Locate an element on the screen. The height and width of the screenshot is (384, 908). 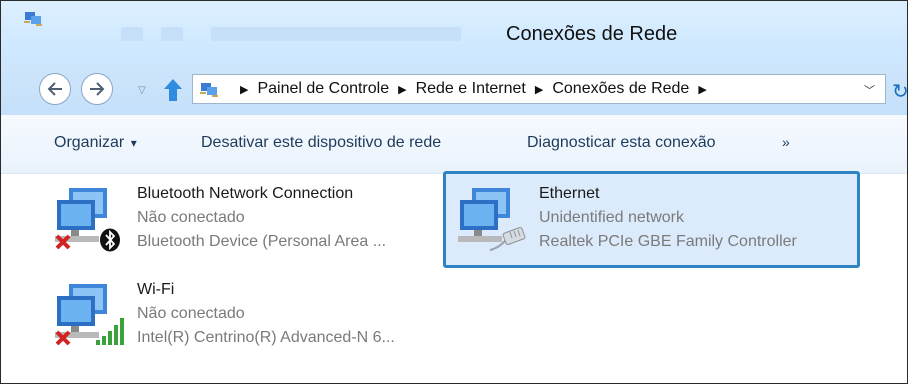
up-arrow-icon is located at coordinates (173, 90).